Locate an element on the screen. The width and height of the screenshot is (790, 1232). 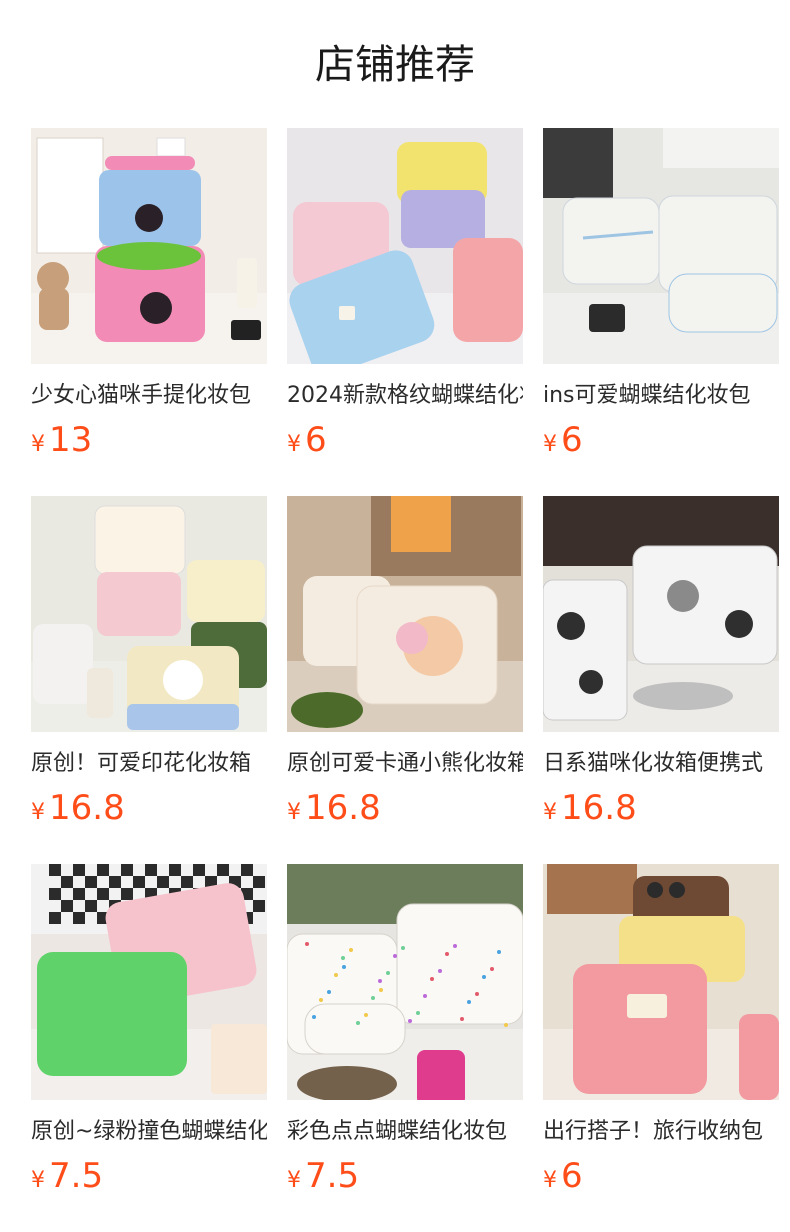
product-card: 日系猫咪化妆箱便携式 ¥16.8 is located at coordinates (661, 680).